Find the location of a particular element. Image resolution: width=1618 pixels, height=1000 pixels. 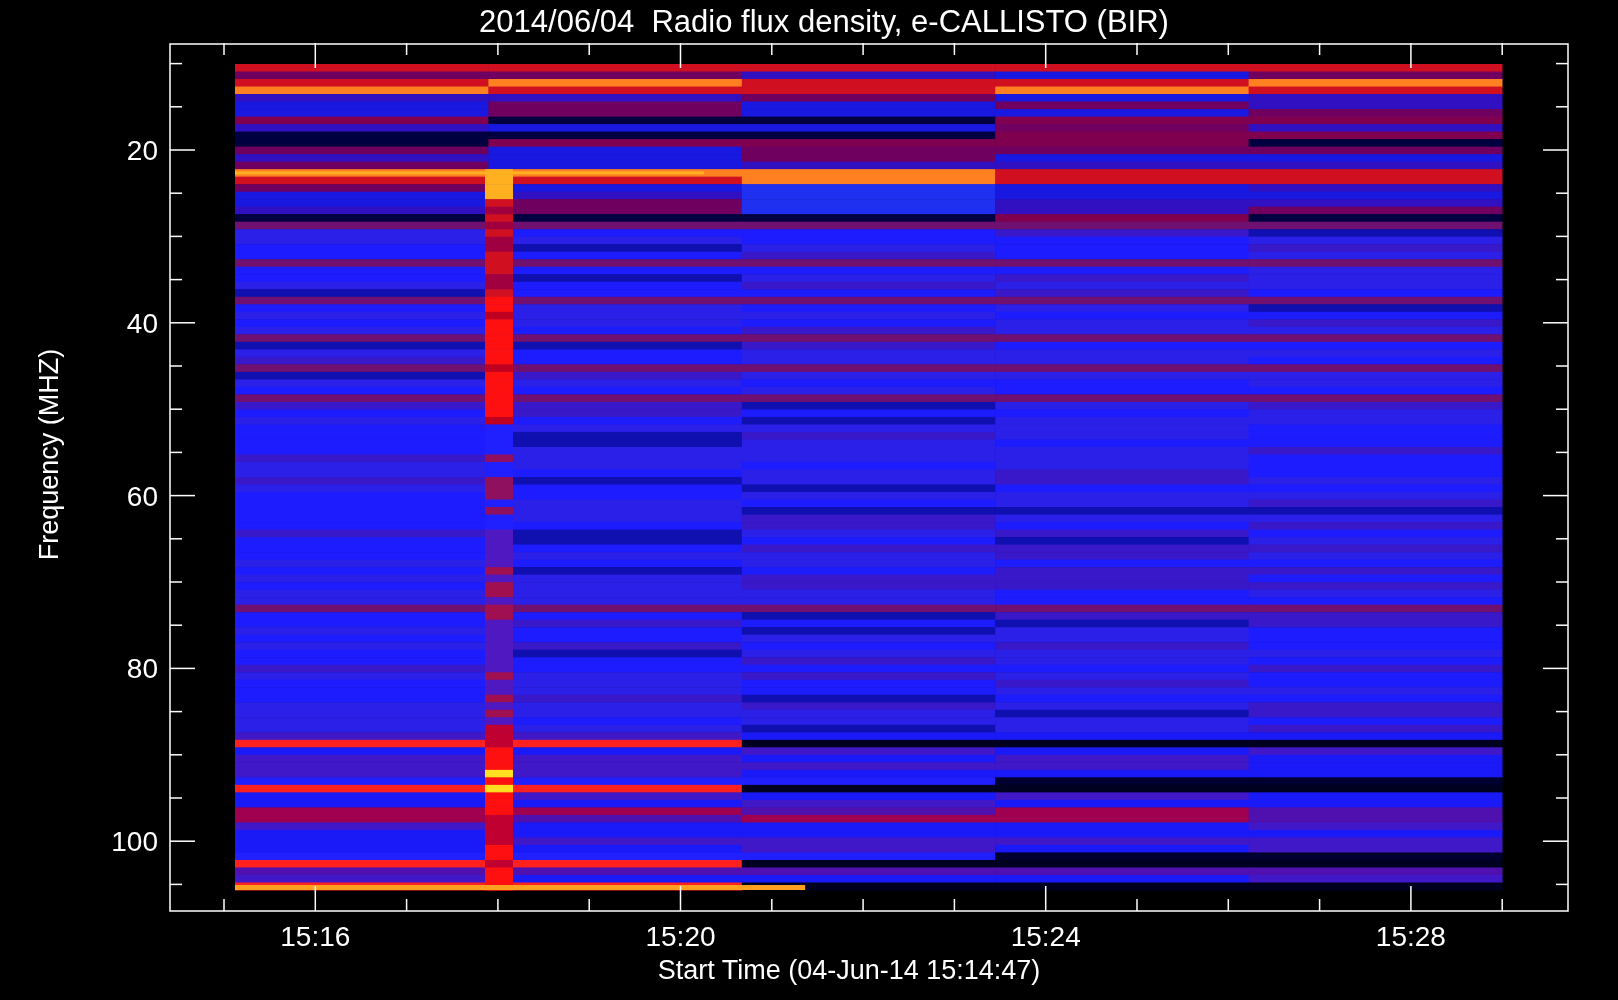

x-tick-label: 15:20 is located at coordinates (680, 936).